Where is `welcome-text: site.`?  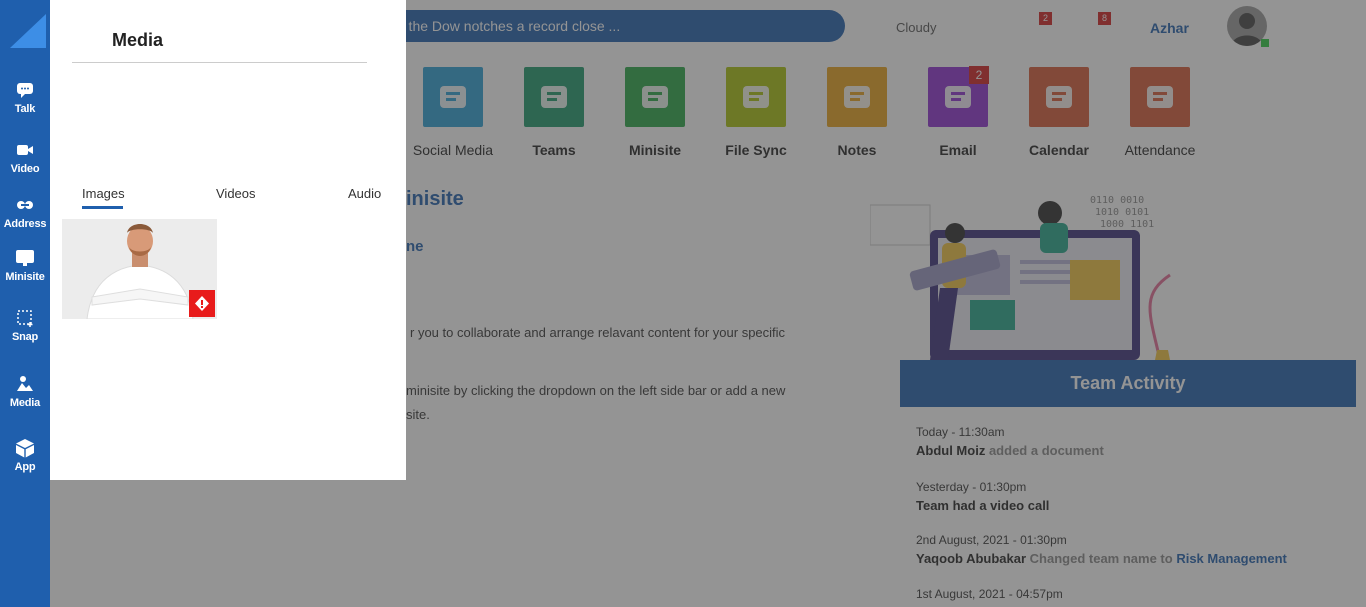 welcome-text: site. is located at coordinates (418, 414).